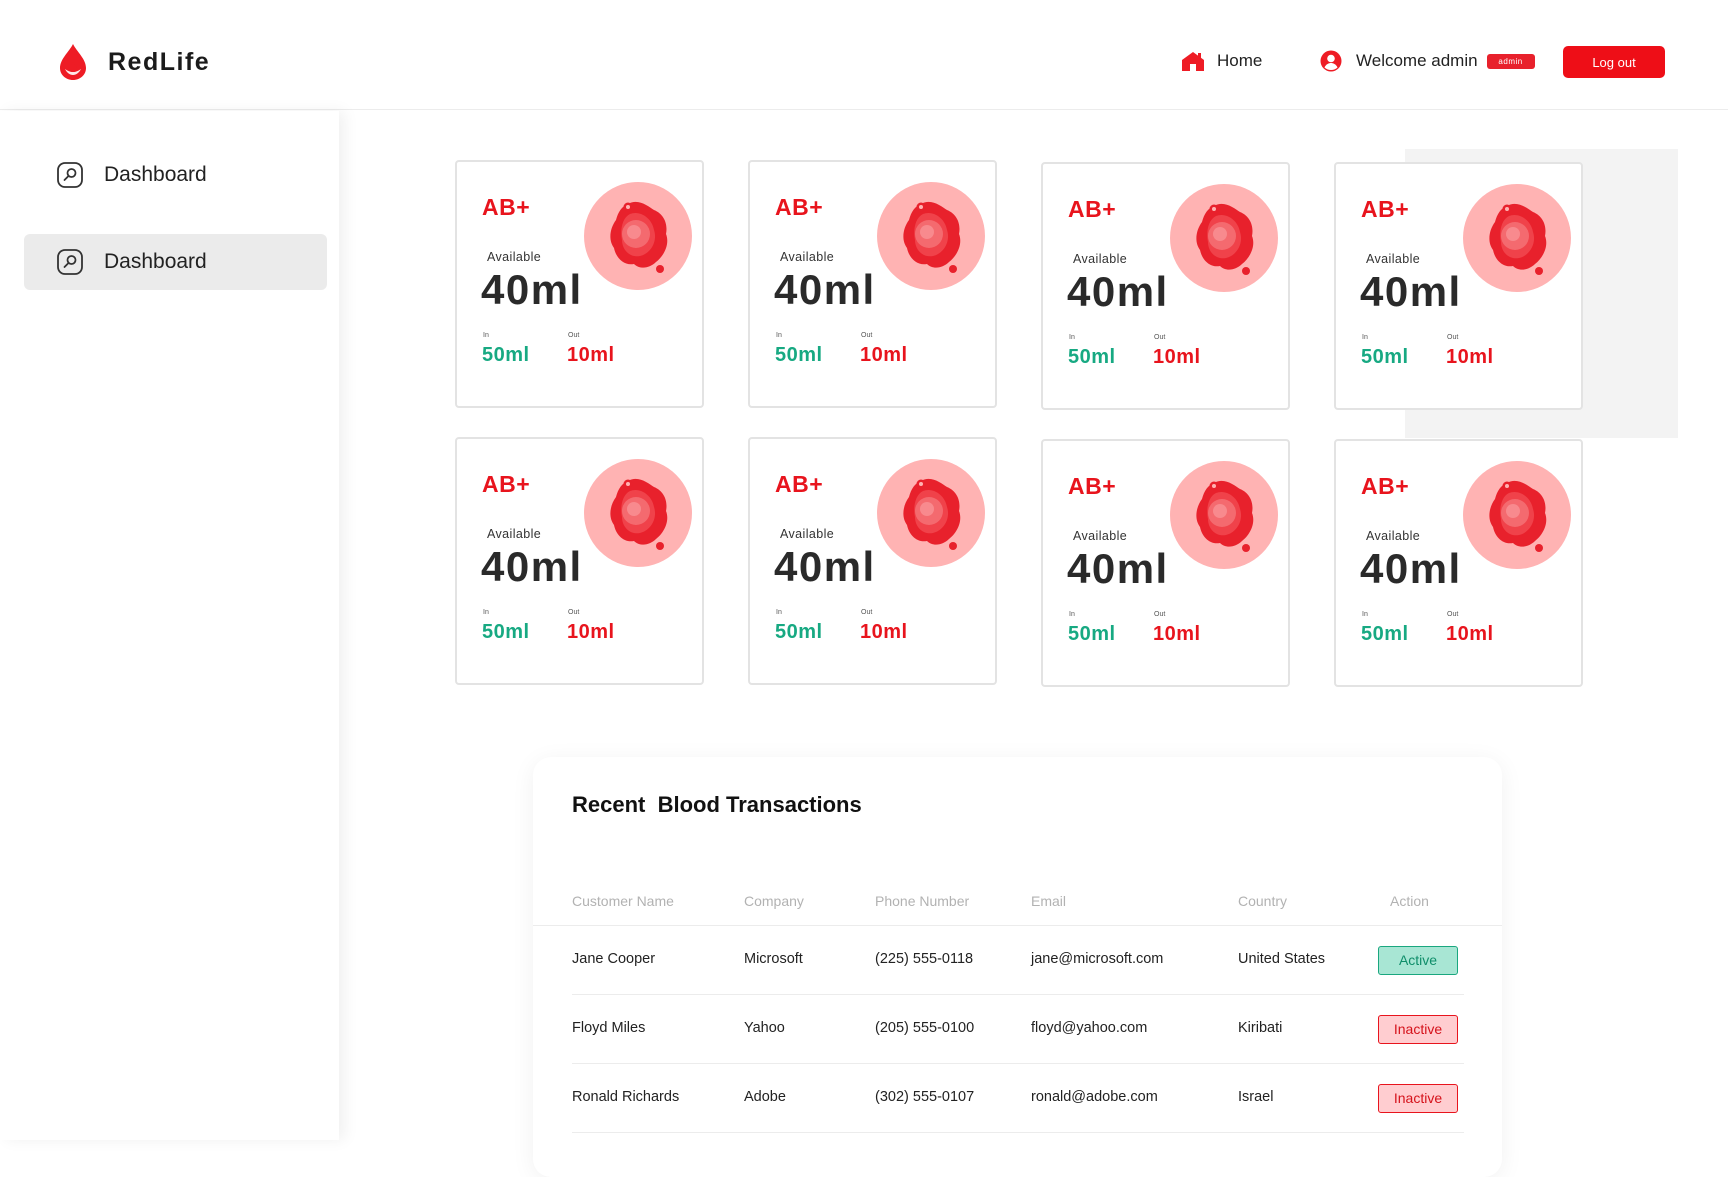 The height and width of the screenshot is (1177, 1728). Describe the element at coordinates (1240, 60) in the screenshot. I see `nav-home-label: Home` at that location.